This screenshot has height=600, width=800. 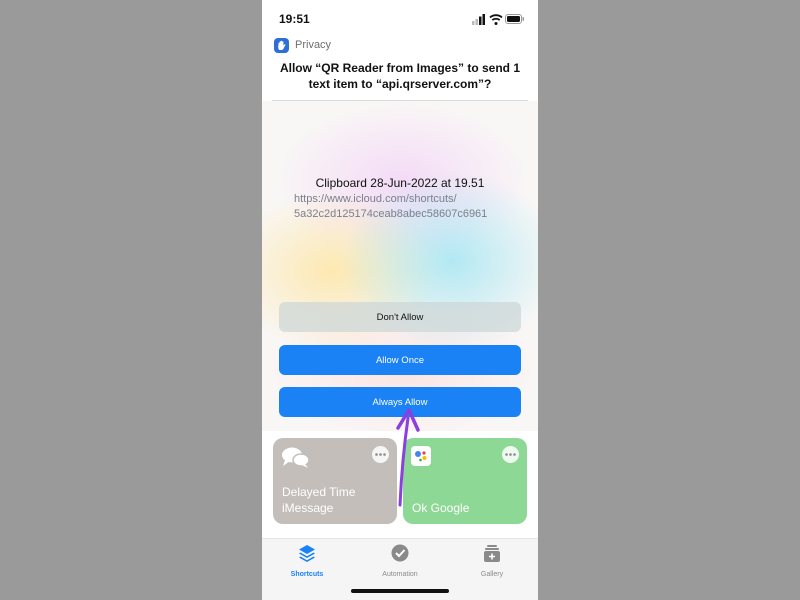 What do you see at coordinates (400, 317) in the screenshot?
I see `dont-allow-button: Don't Allow` at bounding box center [400, 317].